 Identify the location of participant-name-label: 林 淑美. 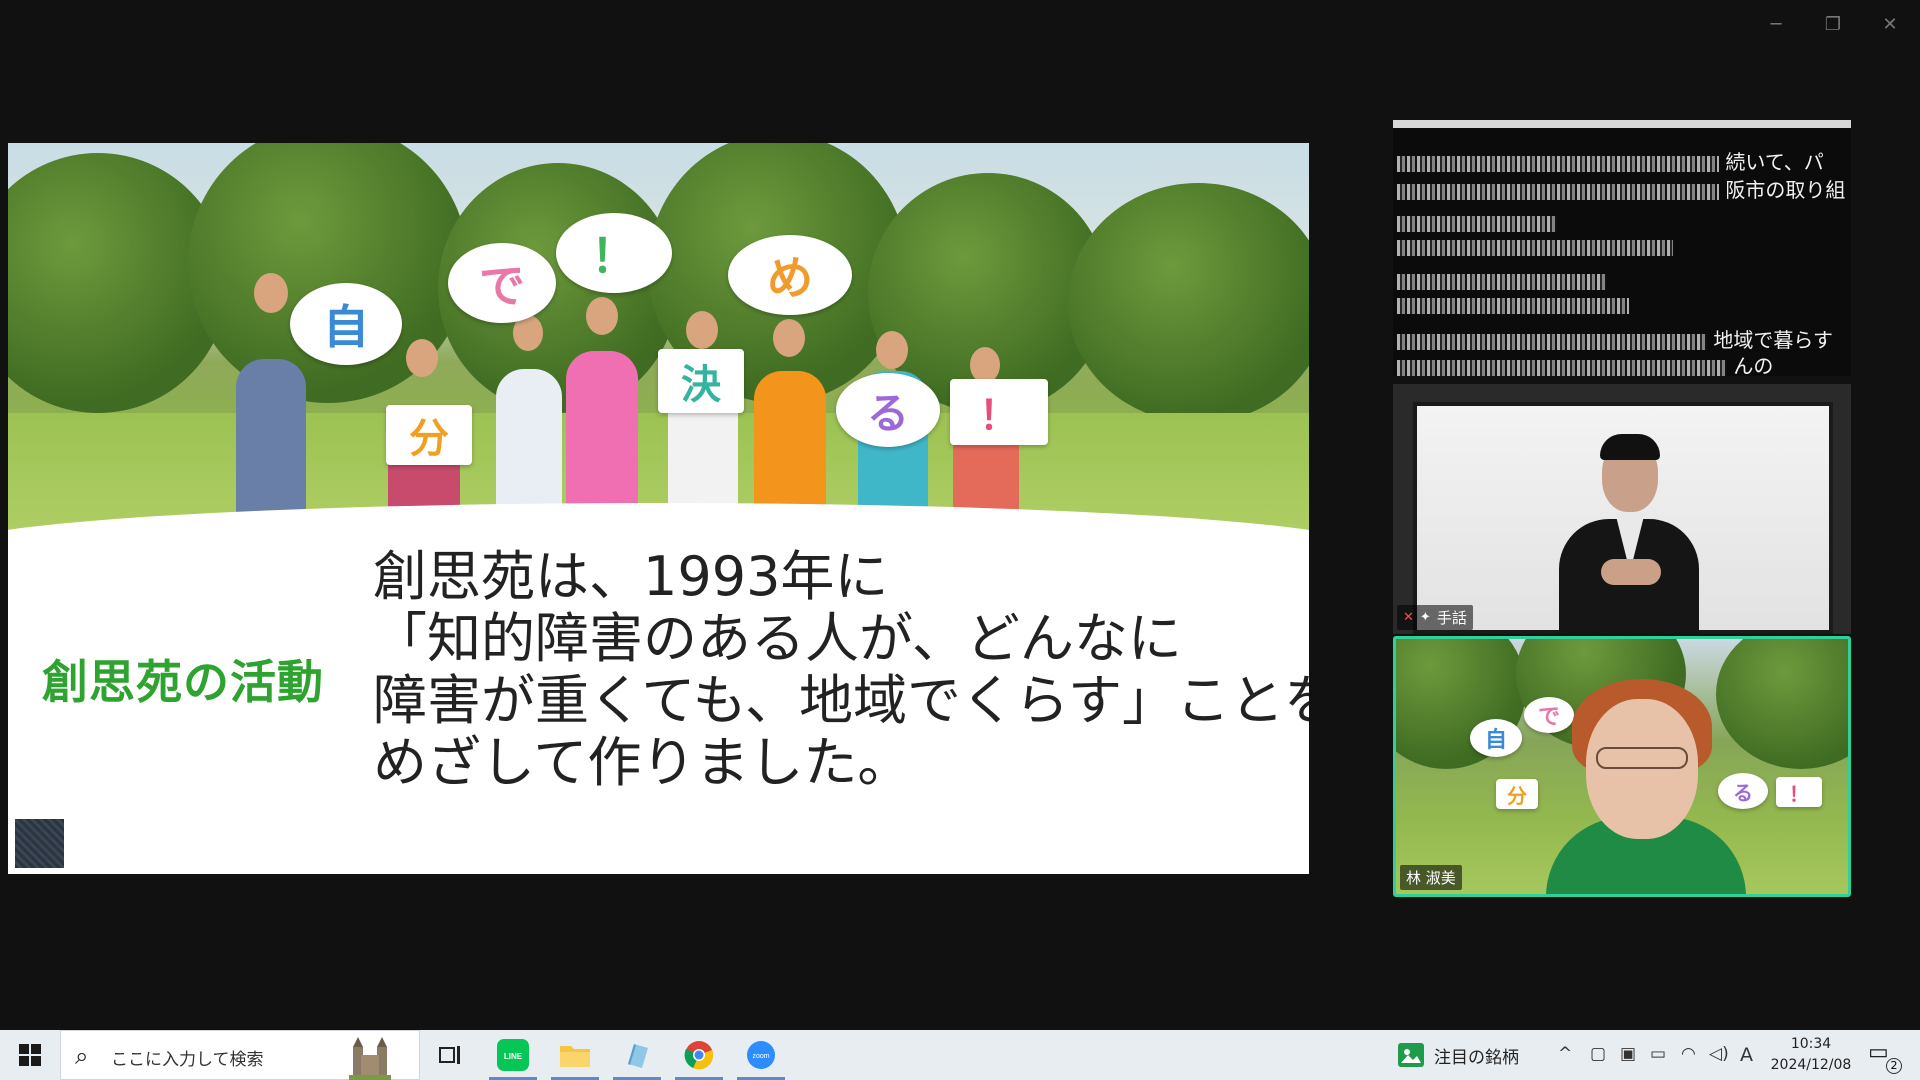
(1431, 877).